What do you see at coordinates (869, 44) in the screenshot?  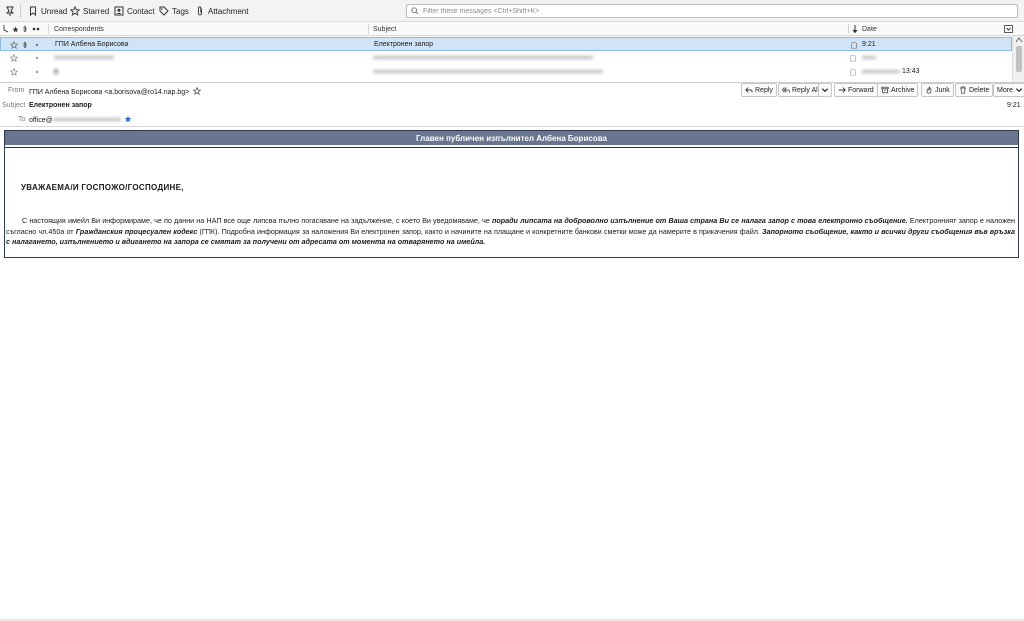 I see `row-date: 9:21` at bounding box center [869, 44].